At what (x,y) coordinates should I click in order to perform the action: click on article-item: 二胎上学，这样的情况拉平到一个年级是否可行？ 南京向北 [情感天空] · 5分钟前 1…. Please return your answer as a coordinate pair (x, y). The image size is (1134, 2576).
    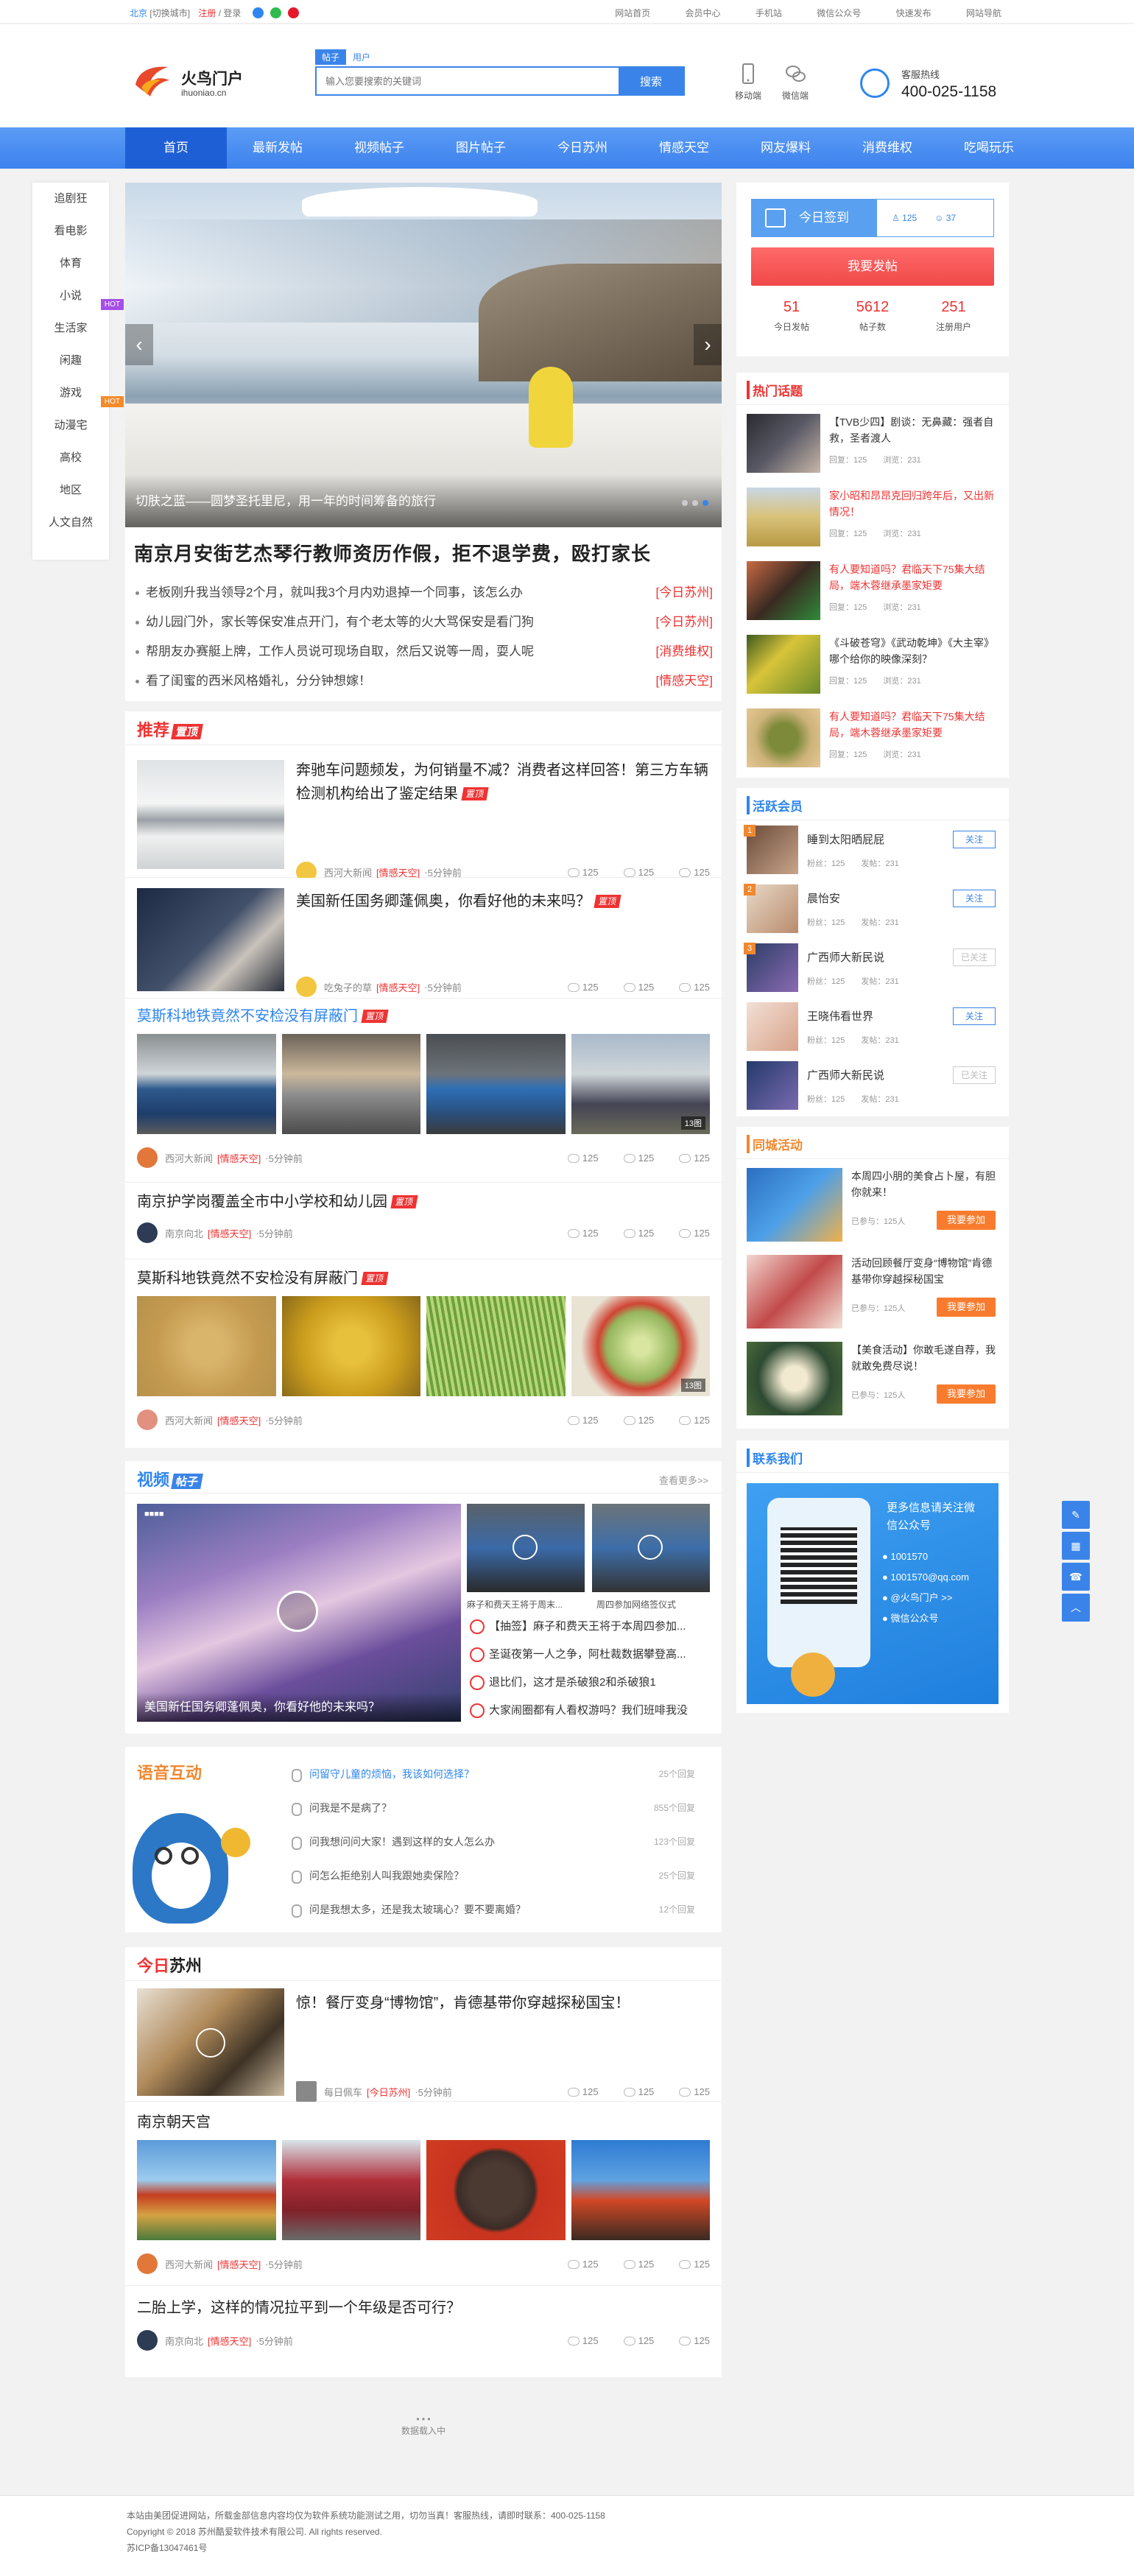
    Looking at the image, I should click on (423, 2330).